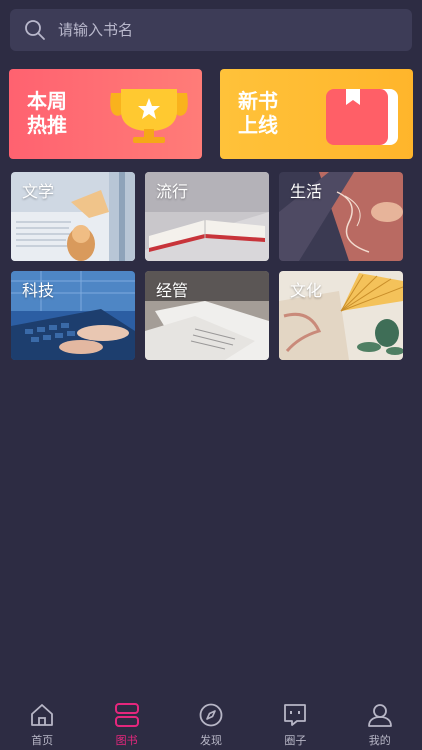 This screenshot has width=422, height=750. Describe the element at coordinates (35, 30) in the screenshot. I see `search-icon` at that location.